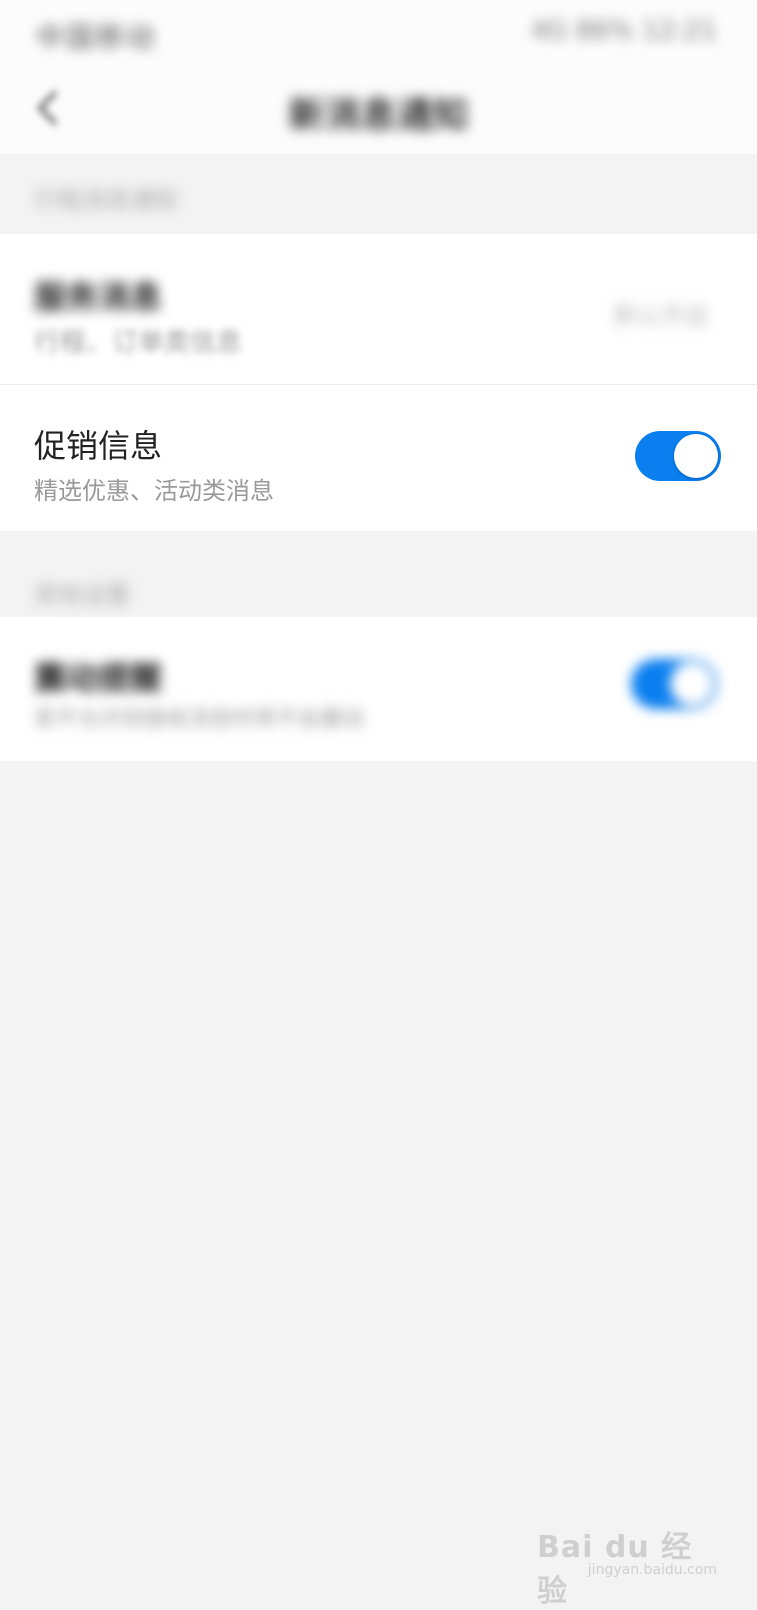 The height and width of the screenshot is (1610, 757). I want to click on carrier-label: 中国移动, so click(96, 37).